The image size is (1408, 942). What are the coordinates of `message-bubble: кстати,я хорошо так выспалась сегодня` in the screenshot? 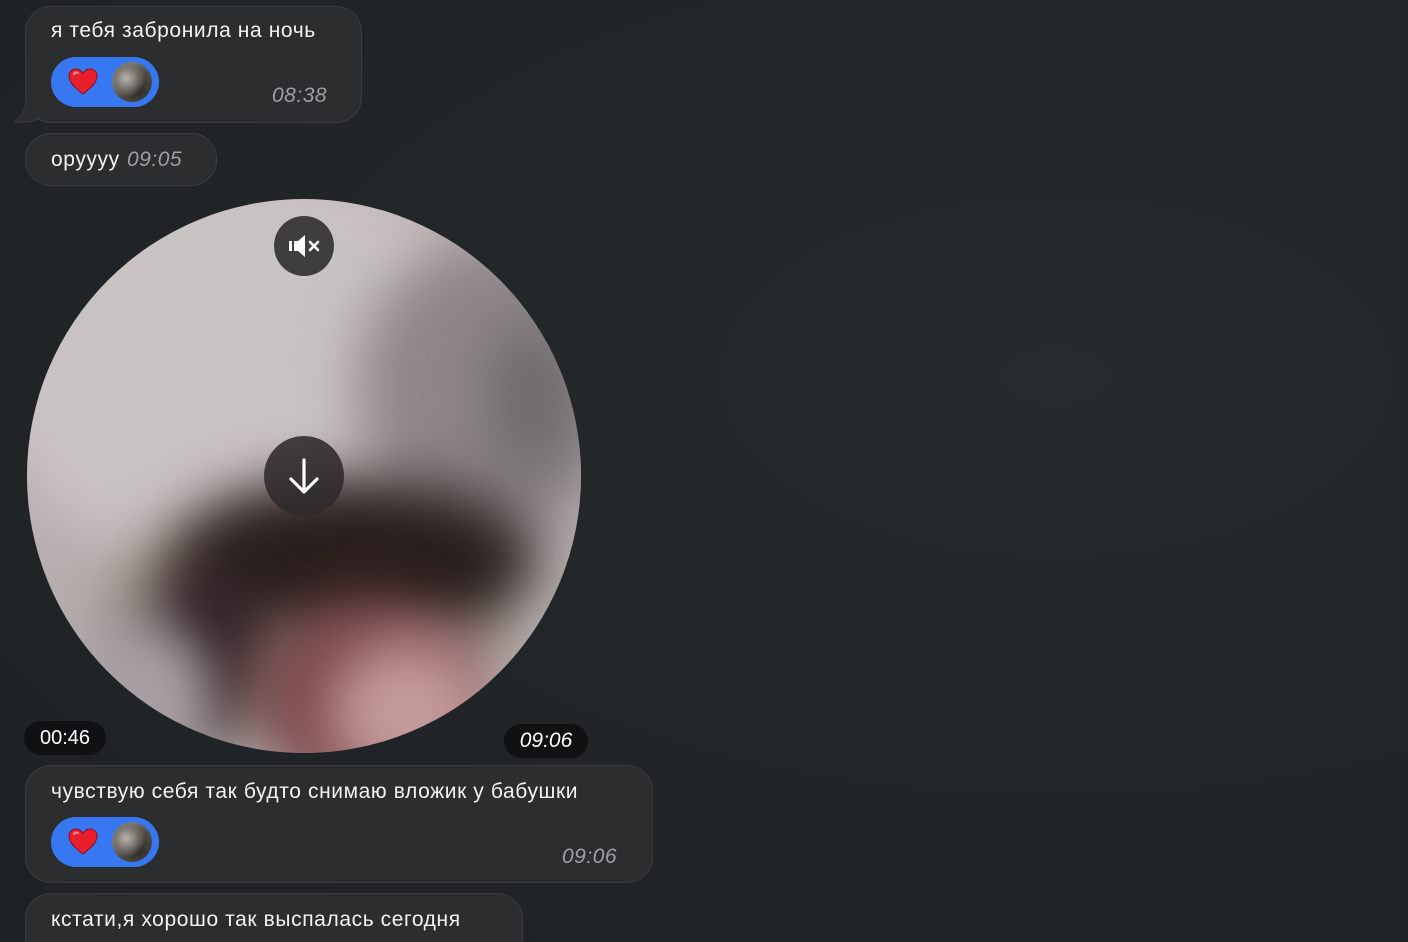 It's located at (274, 917).